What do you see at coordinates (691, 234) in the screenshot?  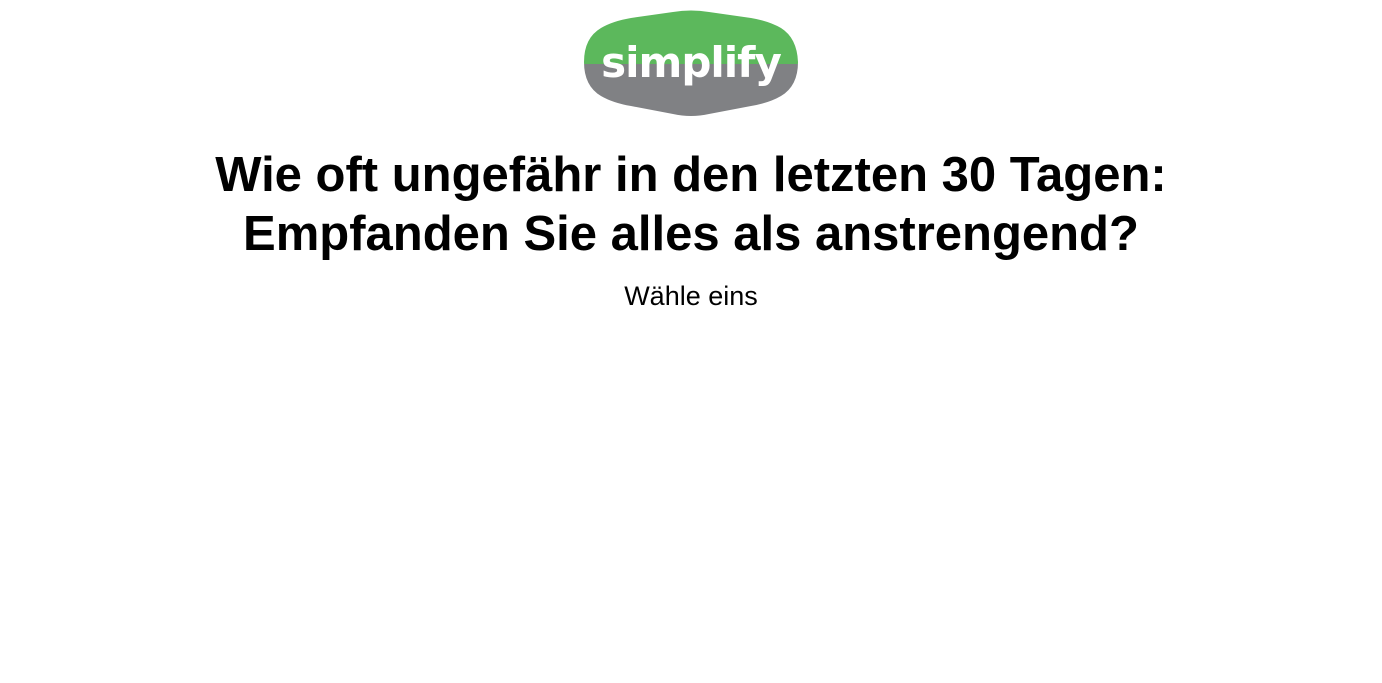 I see `question-line-2: Empfanden Sie alles als anstrengend?` at bounding box center [691, 234].